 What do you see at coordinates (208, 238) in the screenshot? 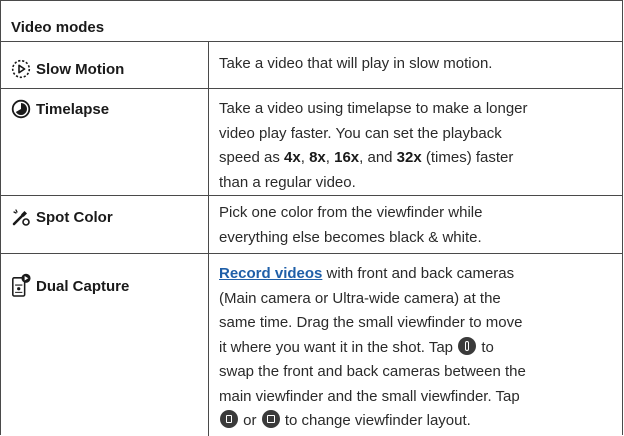
I see `column-divider` at bounding box center [208, 238].